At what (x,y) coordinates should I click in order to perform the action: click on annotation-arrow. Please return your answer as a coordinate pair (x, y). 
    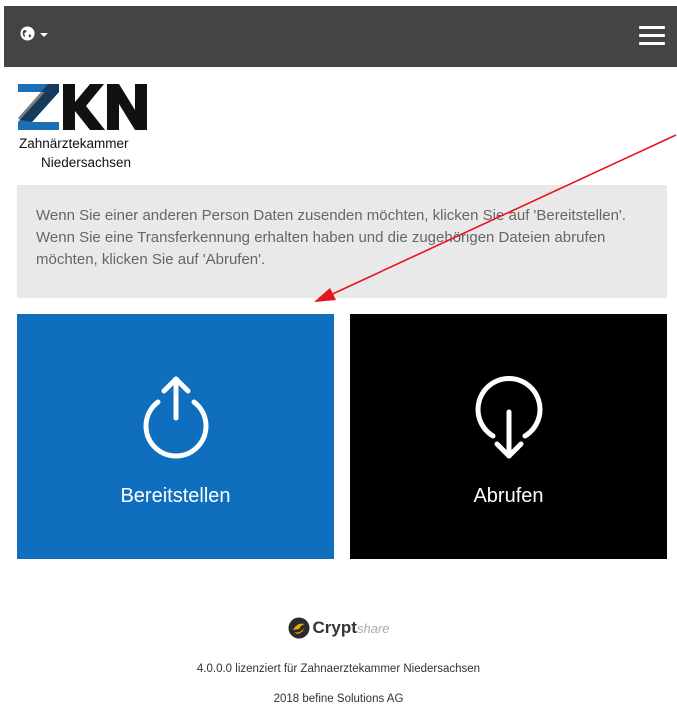
    Looking at the image, I should click on (495, 218).